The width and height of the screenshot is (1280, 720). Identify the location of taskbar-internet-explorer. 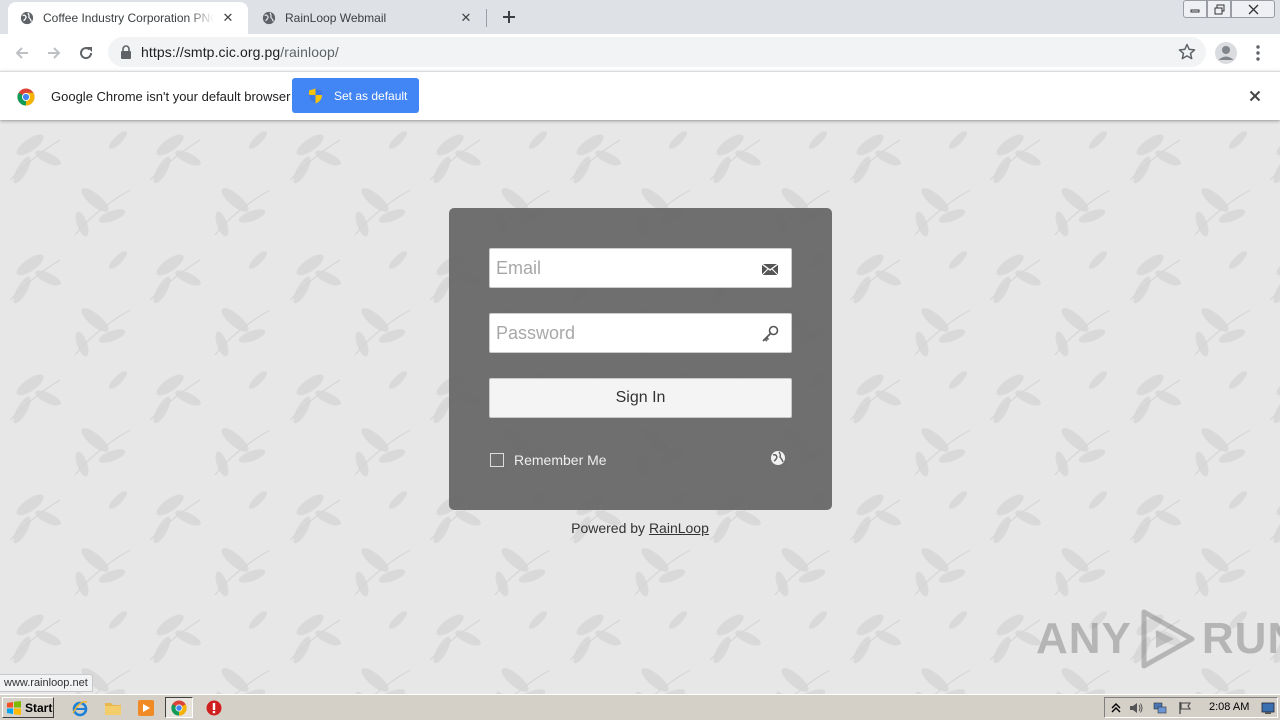
(80, 707).